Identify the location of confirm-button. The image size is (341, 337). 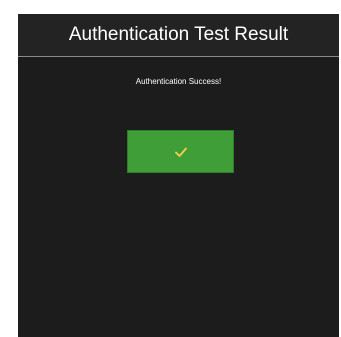
(180, 151).